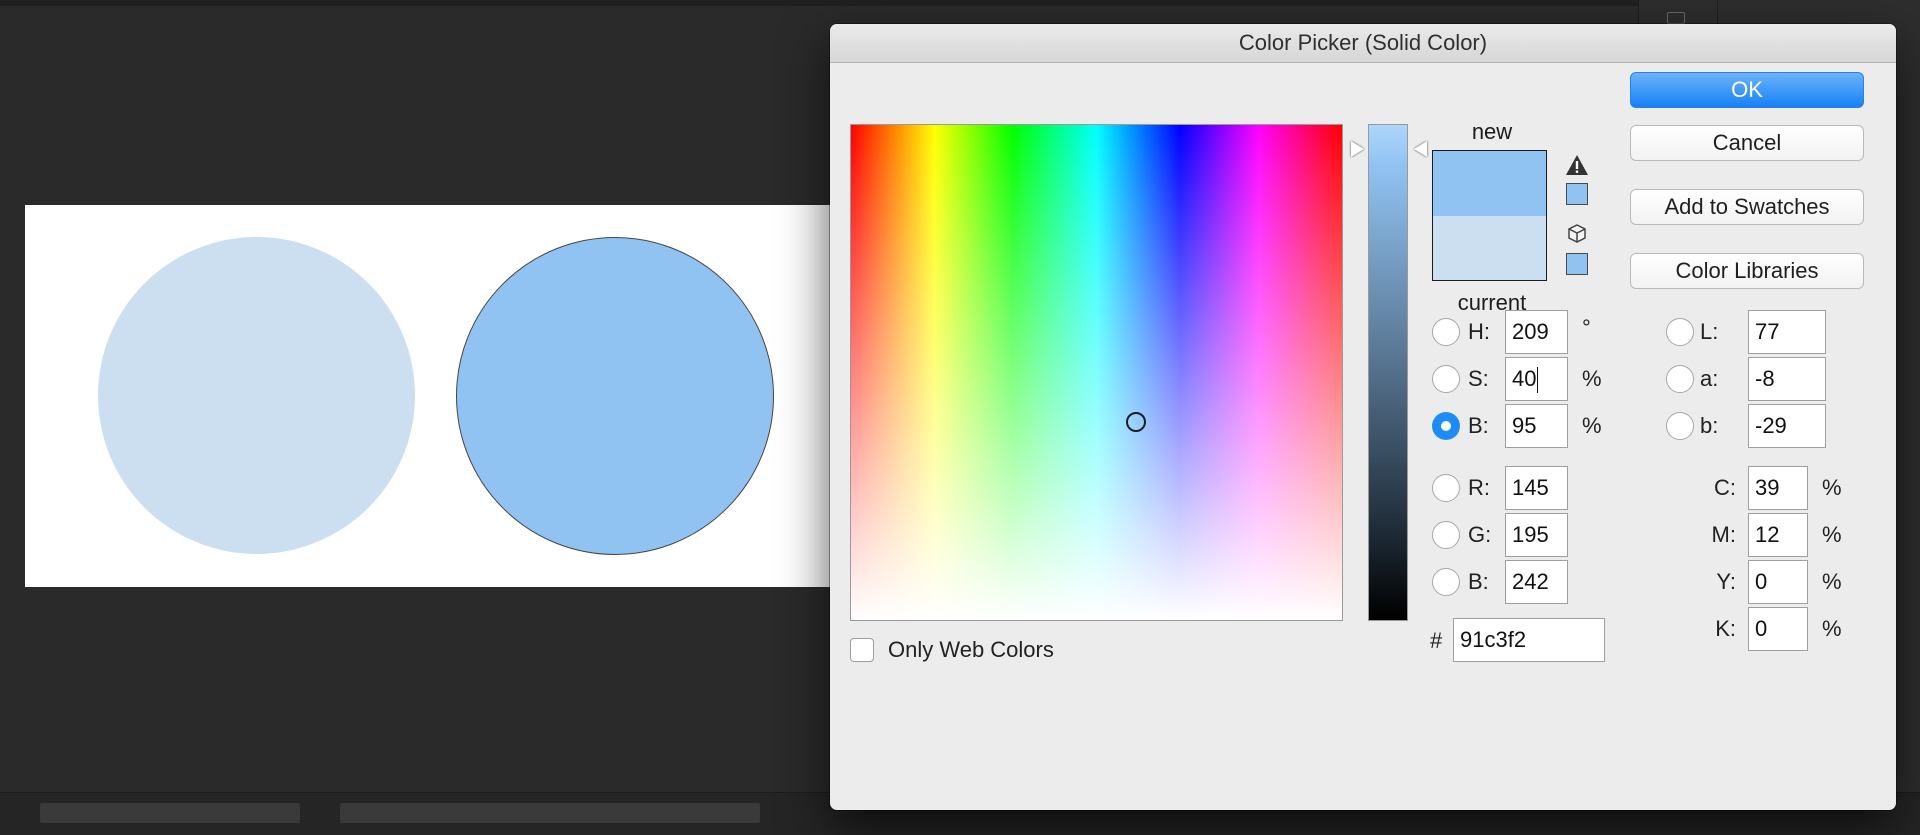  I want to click on yellow-input: 0, so click(1778, 582).